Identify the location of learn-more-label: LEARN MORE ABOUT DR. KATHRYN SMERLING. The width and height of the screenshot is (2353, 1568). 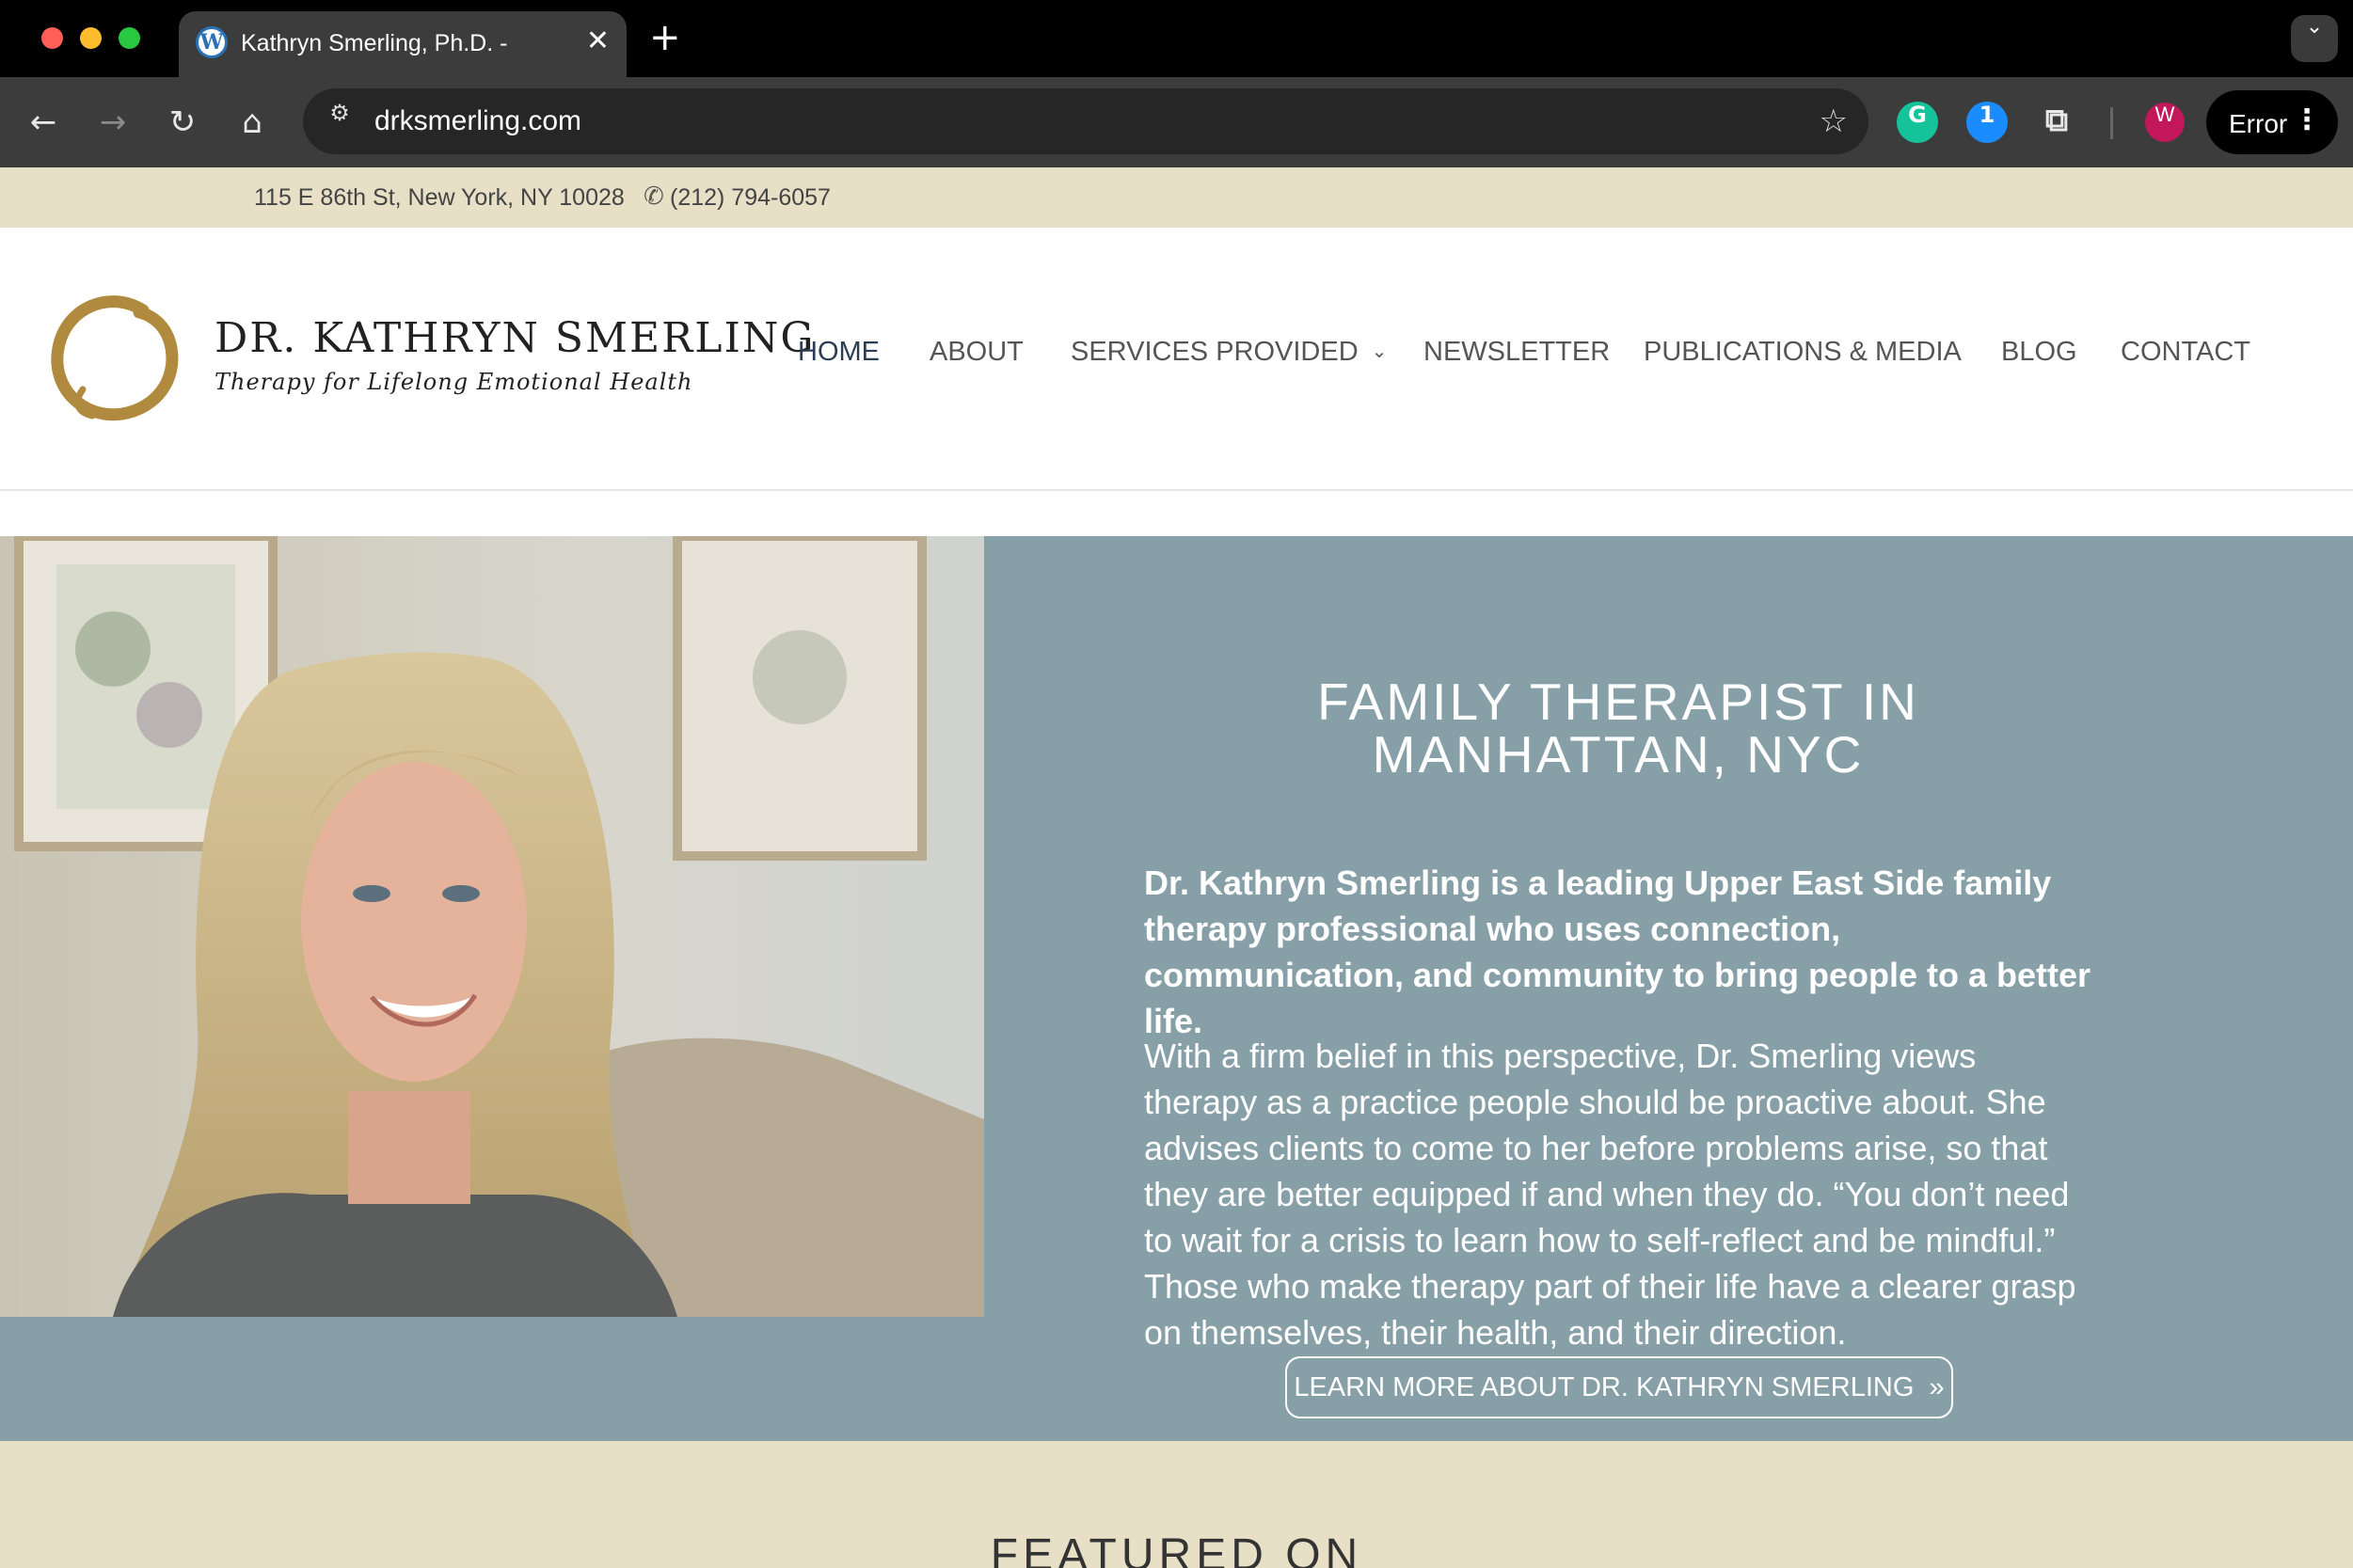
(1604, 1387).